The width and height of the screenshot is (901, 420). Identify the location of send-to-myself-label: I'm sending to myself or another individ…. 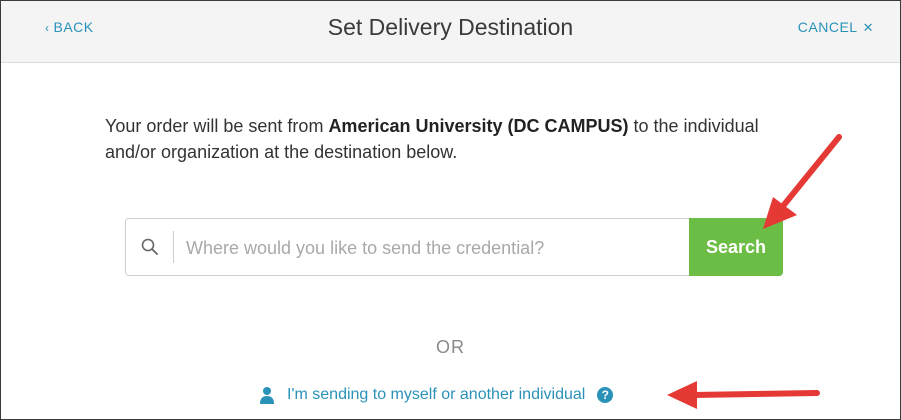
(436, 394).